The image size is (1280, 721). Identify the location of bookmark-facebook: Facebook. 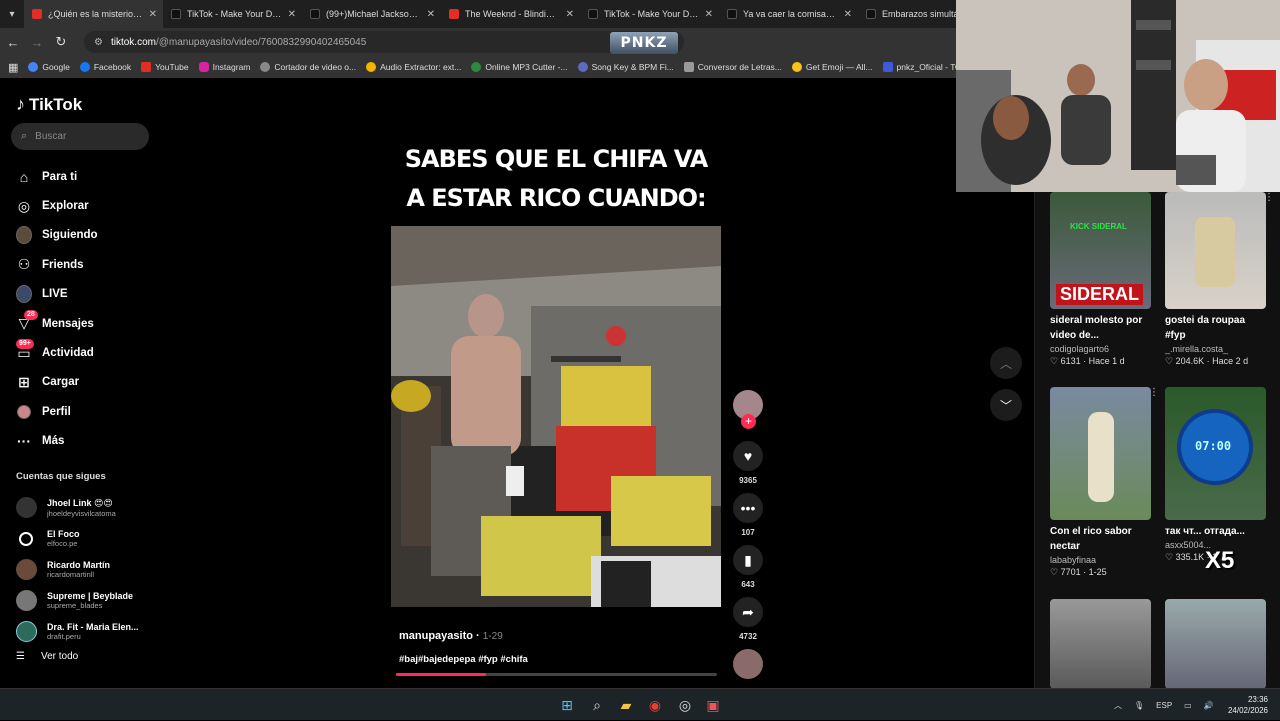
(105, 67).